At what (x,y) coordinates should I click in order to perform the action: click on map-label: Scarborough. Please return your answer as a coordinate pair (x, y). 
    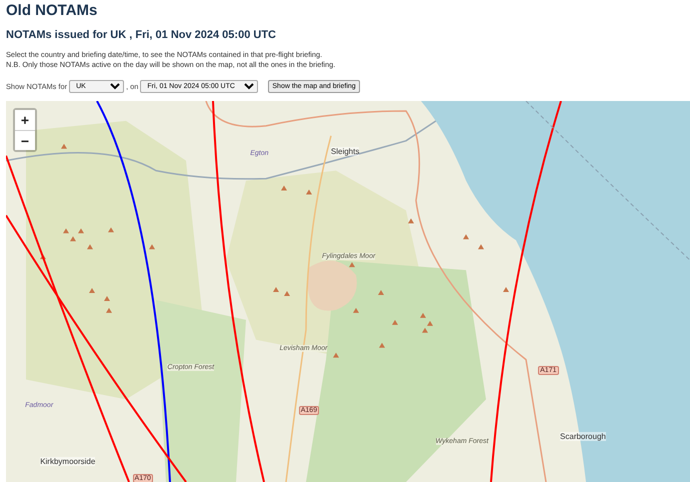
    Looking at the image, I should click on (583, 437).